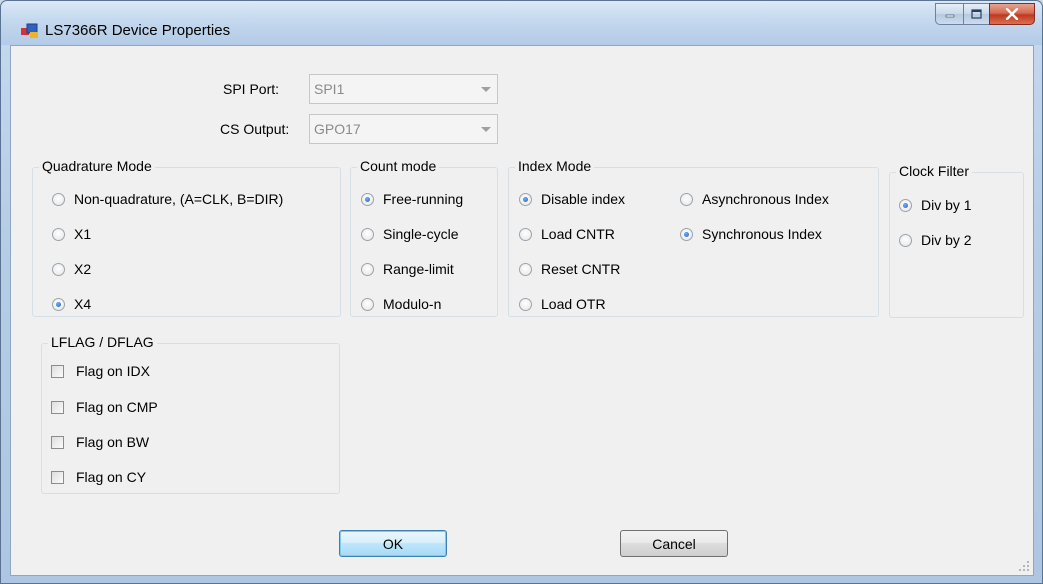 The height and width of the screenshot is (584, 1043). What do you see at coordinates (329, 89) in the screenshot?
I see `spi-port-value: SPI1` at bounding box center [329, 89].